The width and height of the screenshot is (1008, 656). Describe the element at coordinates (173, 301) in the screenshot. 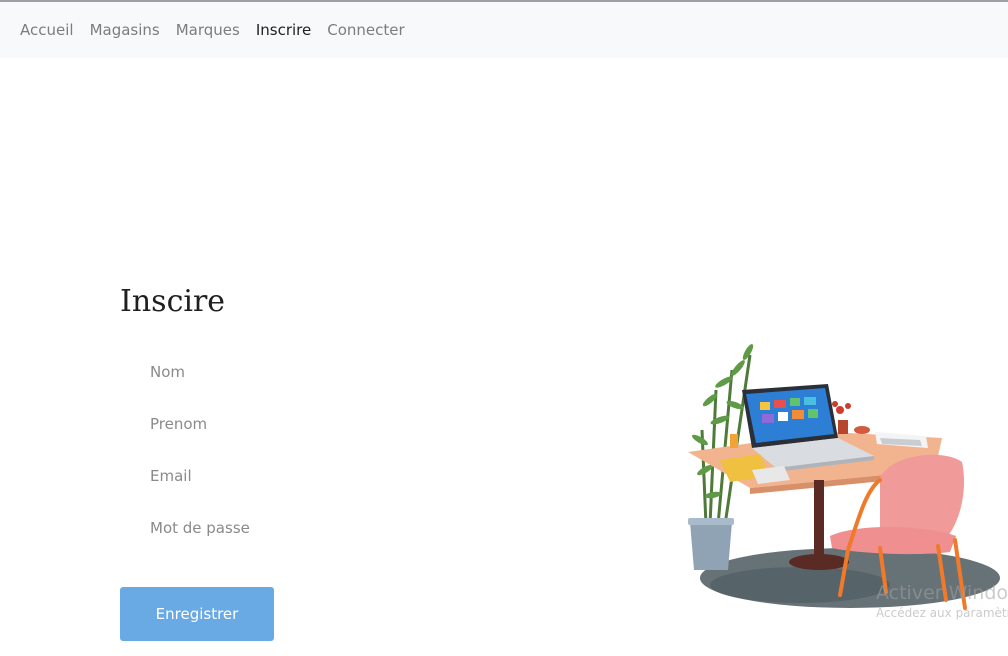

I see `form-title: Inscire` at that location.